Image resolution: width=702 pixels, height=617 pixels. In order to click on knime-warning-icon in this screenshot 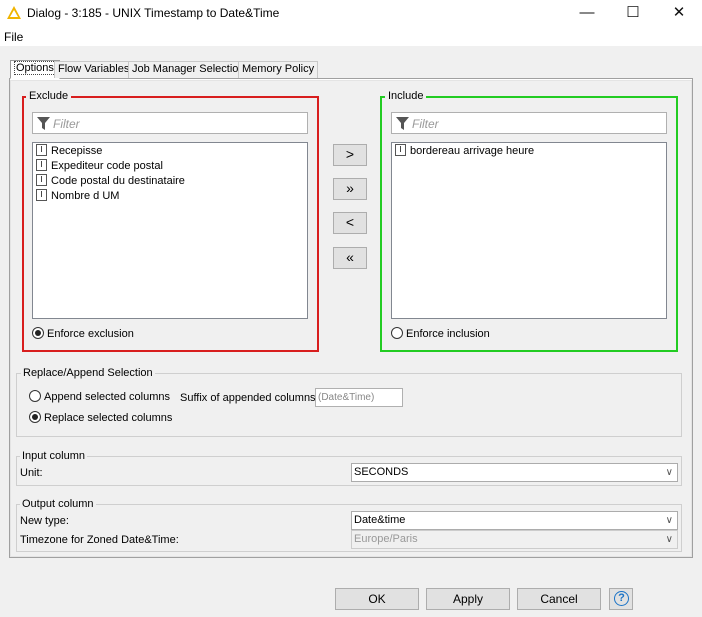, I will do `click(14, 12)`.